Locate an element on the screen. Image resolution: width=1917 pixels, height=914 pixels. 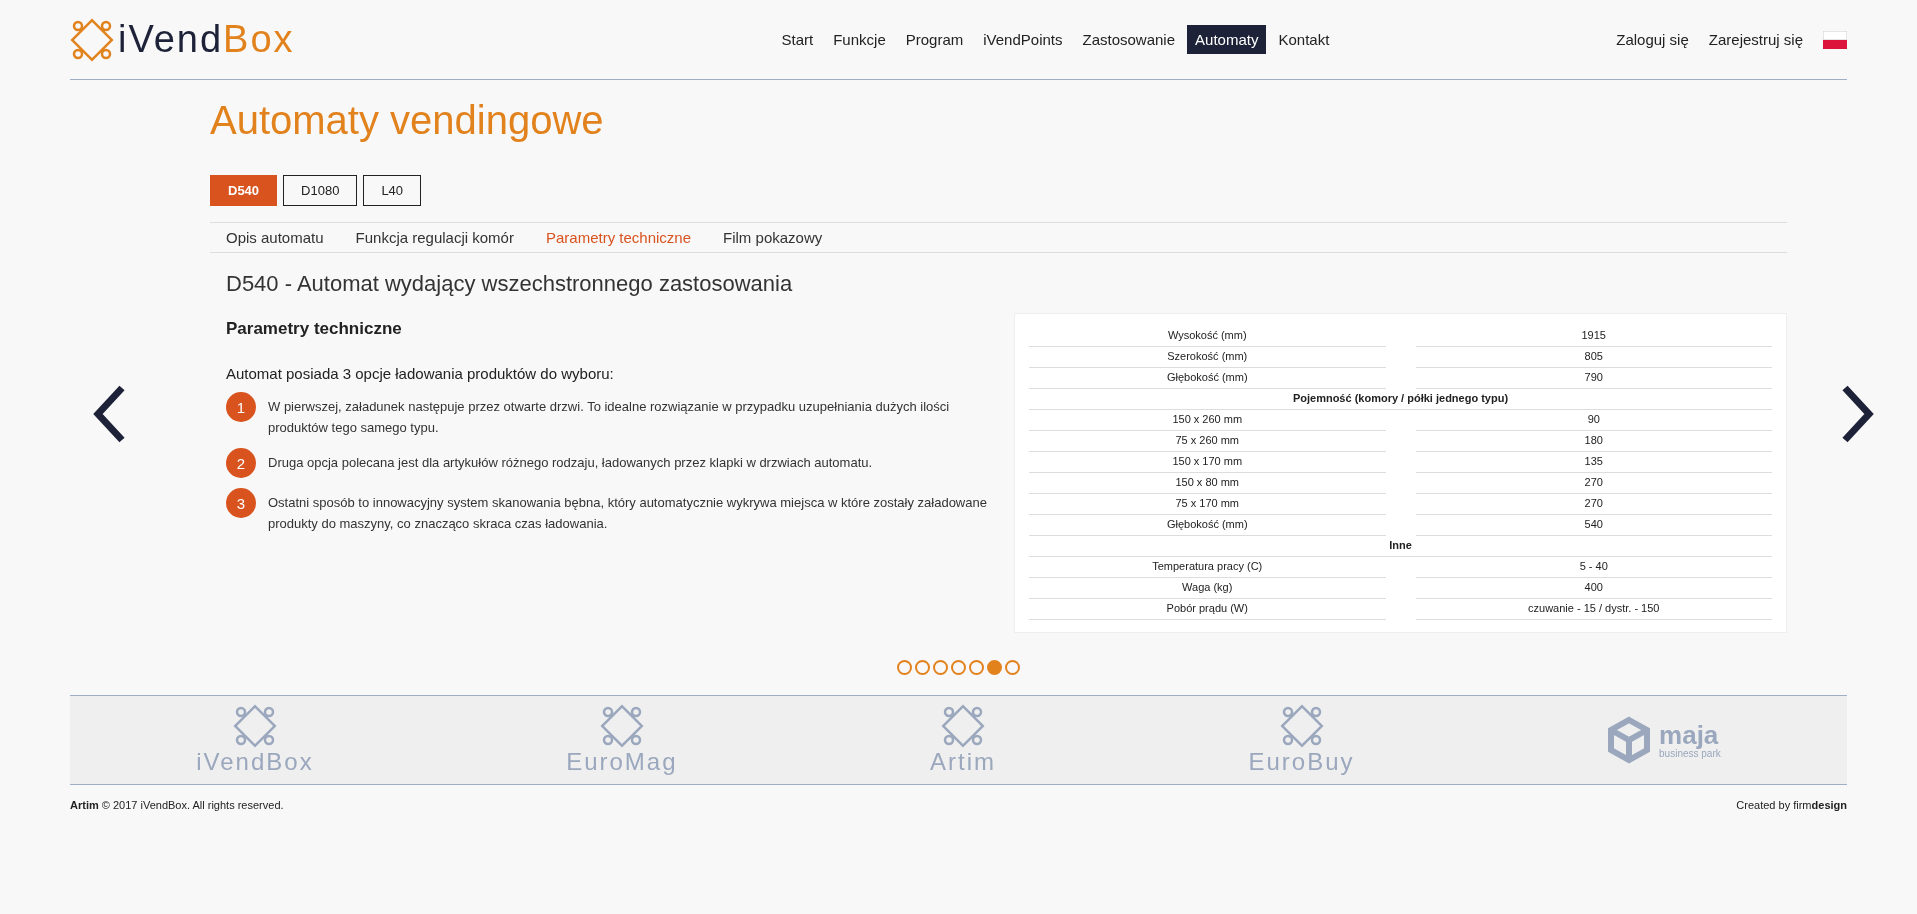
nav-link: Program is located at coordinates (934, 39).